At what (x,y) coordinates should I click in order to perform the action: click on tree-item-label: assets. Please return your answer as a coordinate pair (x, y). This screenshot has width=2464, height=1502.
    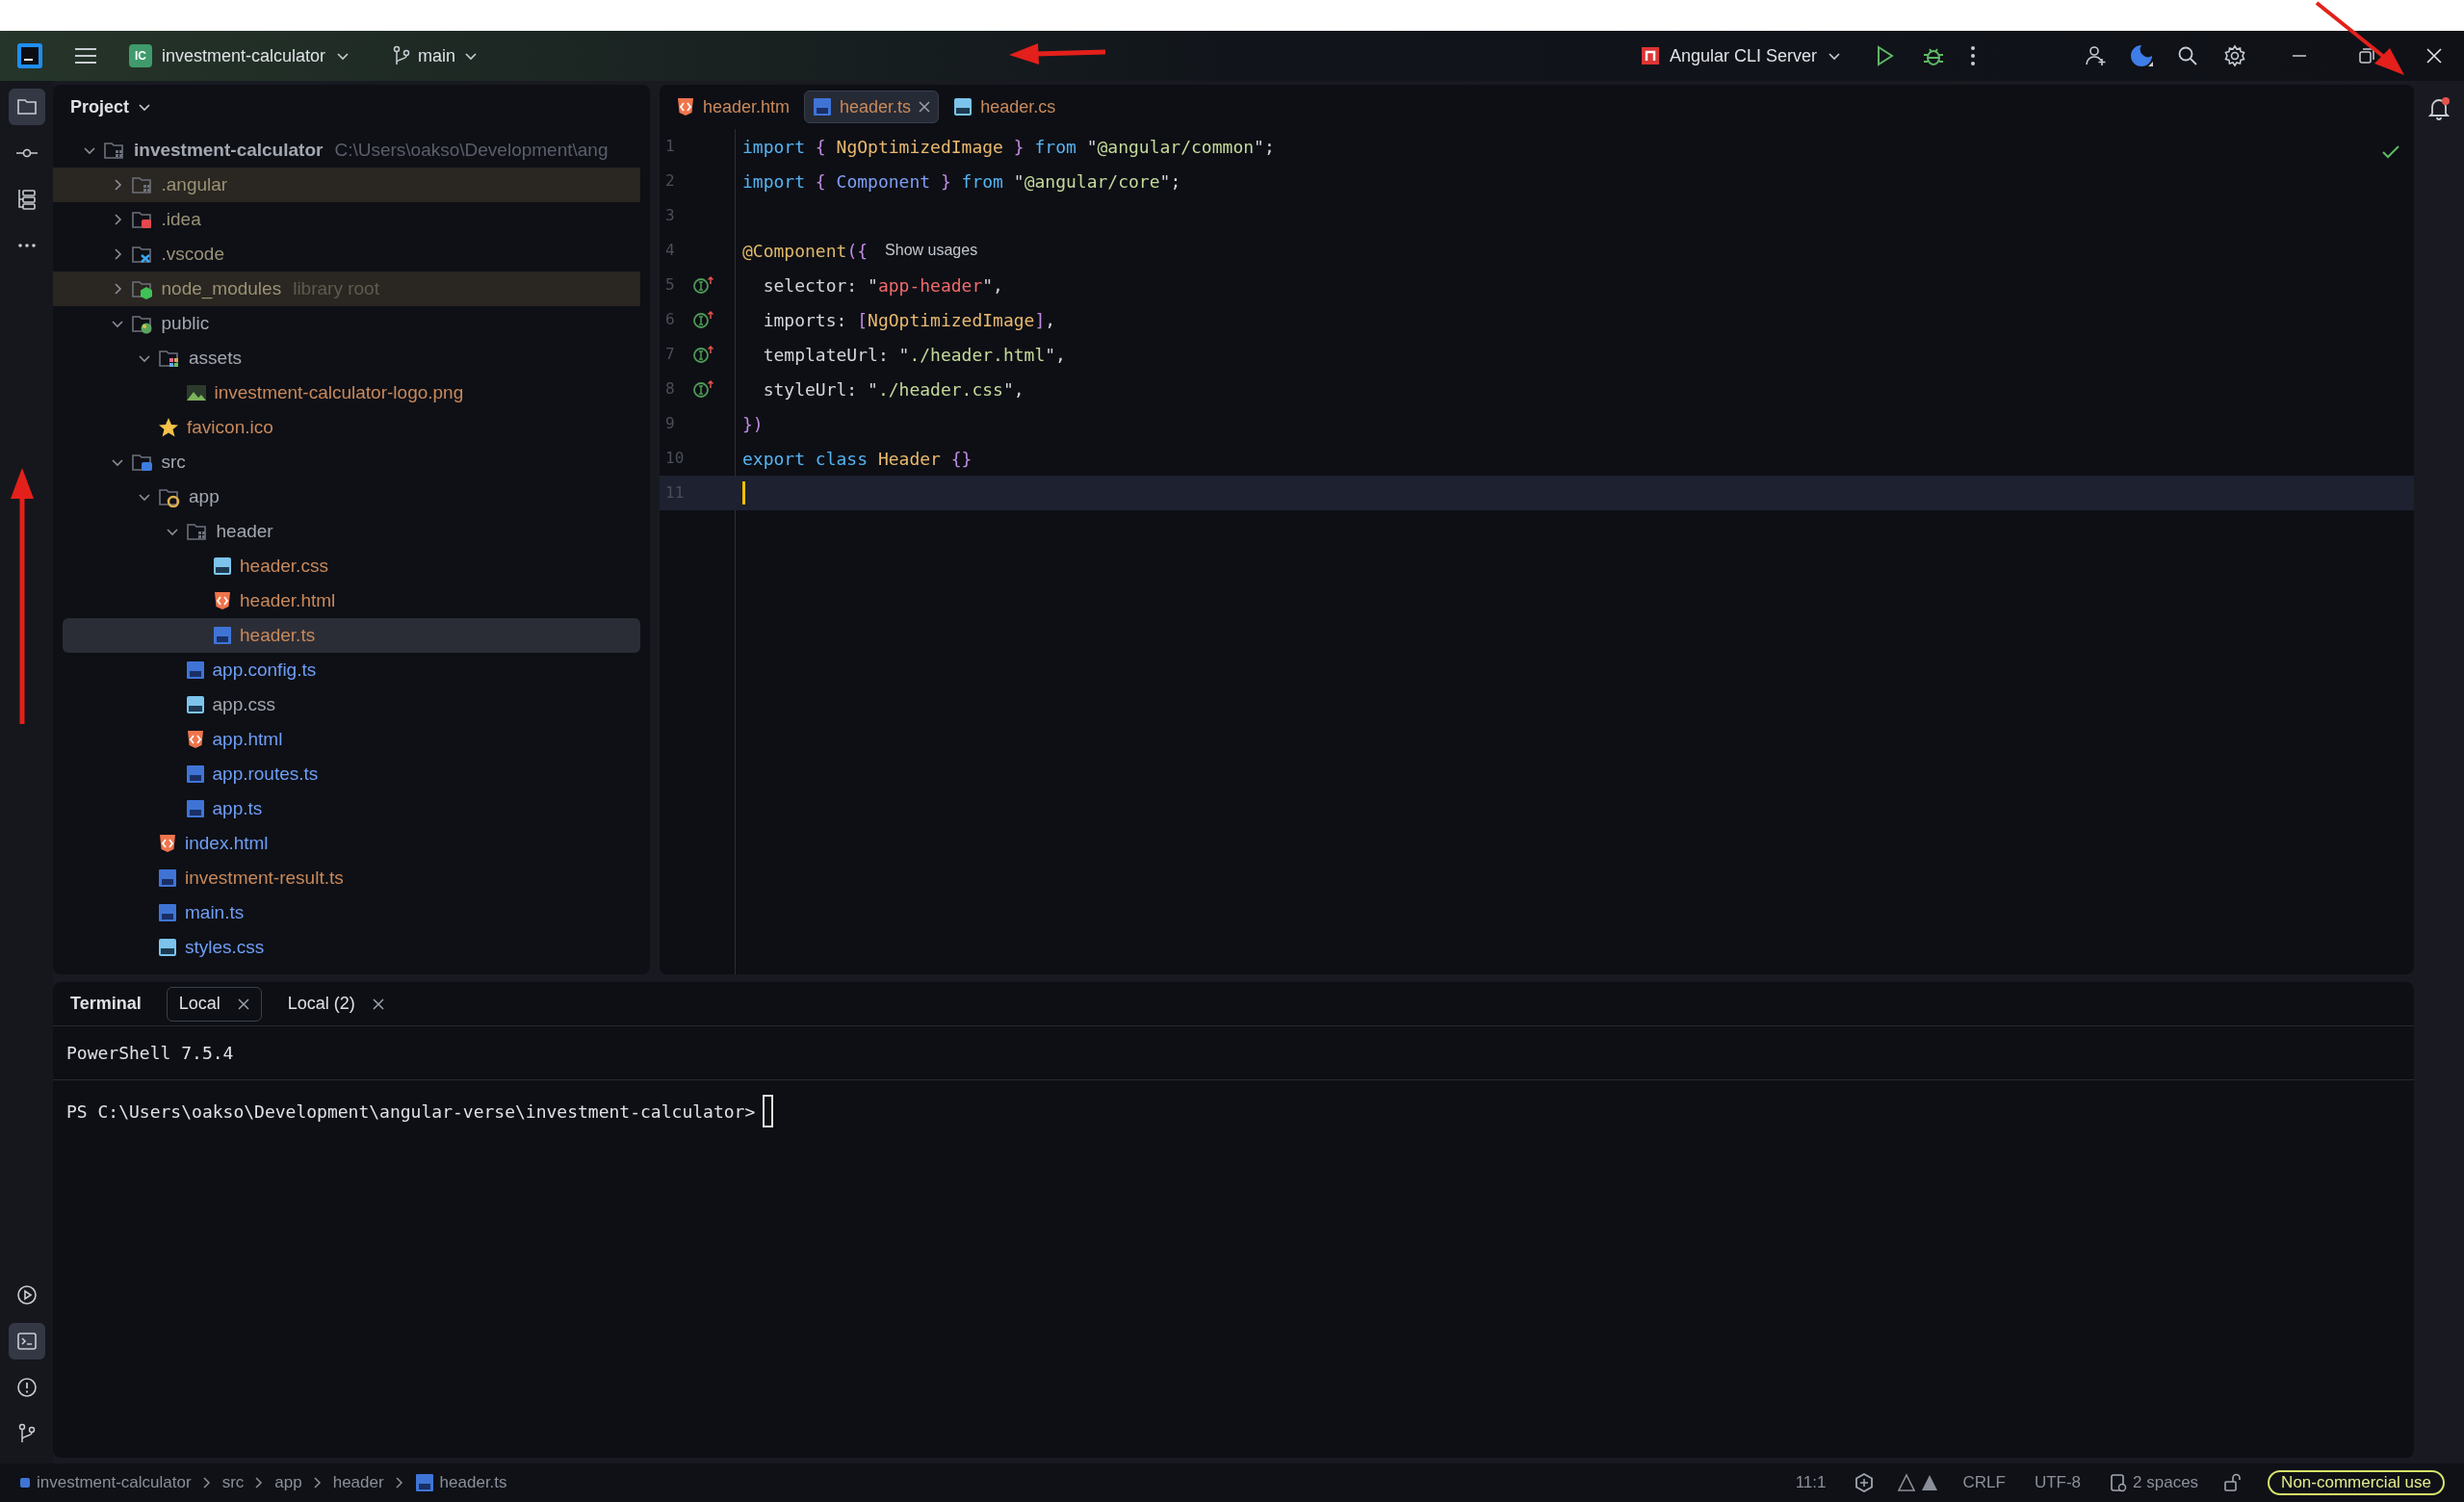
    Looking at the image, I should click on (215, 358).